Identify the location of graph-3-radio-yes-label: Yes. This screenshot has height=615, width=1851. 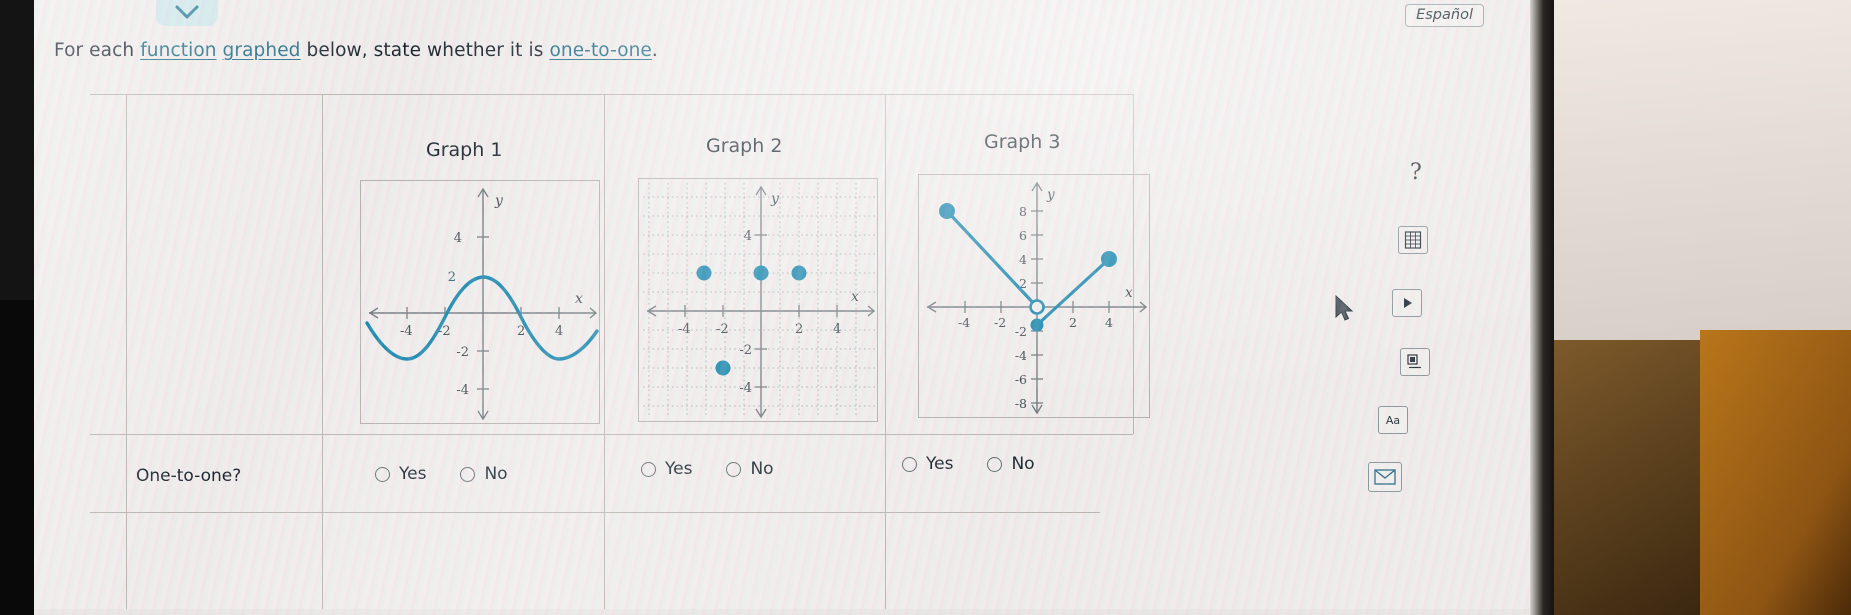
(939, 464).